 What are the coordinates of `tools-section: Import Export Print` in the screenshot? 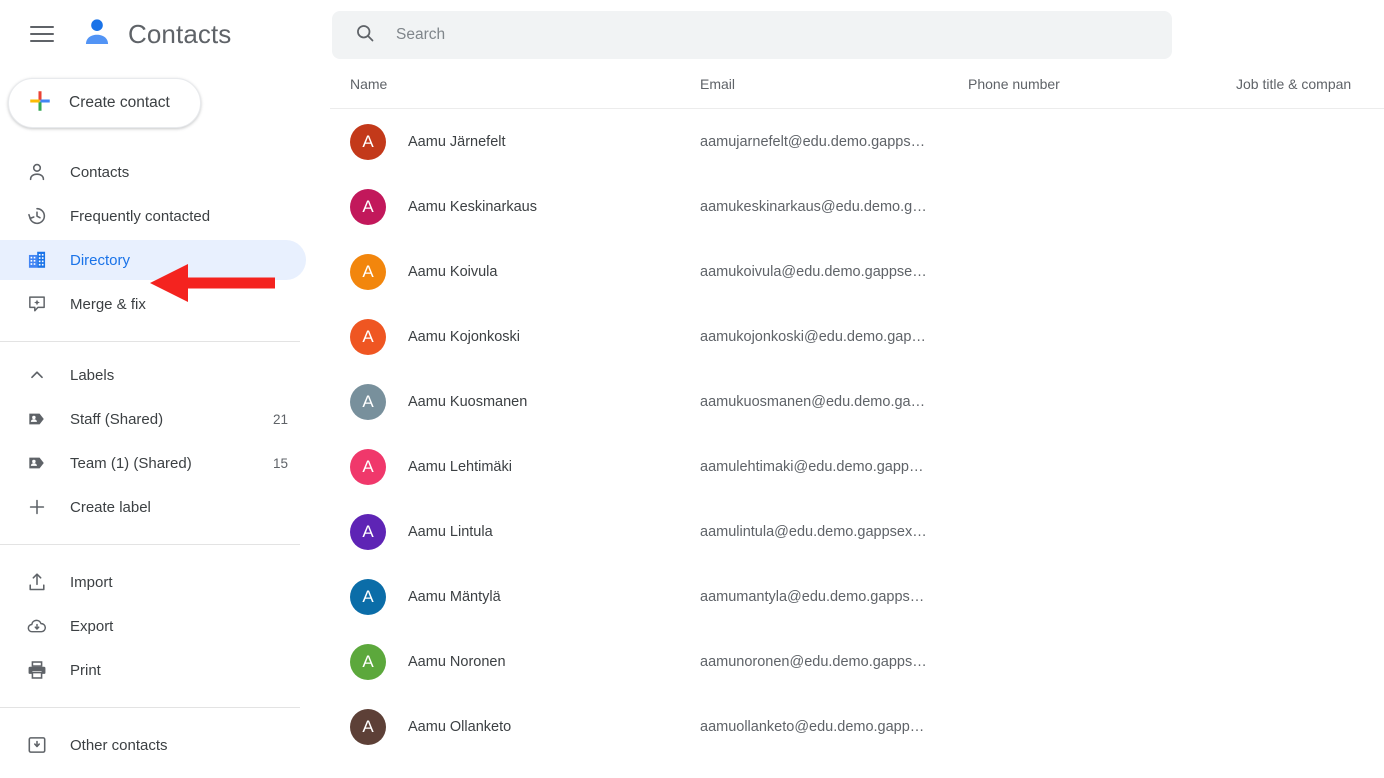 It's located at (165, 626).